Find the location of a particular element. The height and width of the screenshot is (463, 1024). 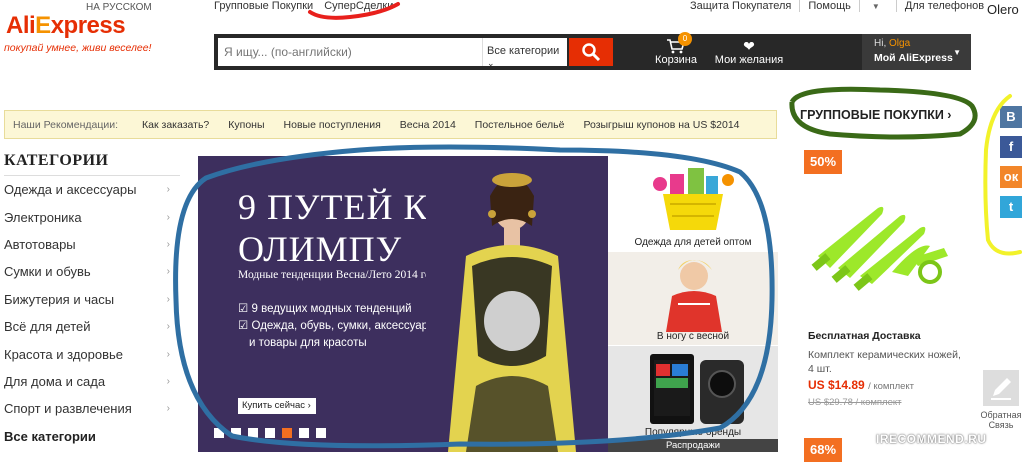

rec-link-new-arrivals: Новые поступления is located at coordinates (332, 125).